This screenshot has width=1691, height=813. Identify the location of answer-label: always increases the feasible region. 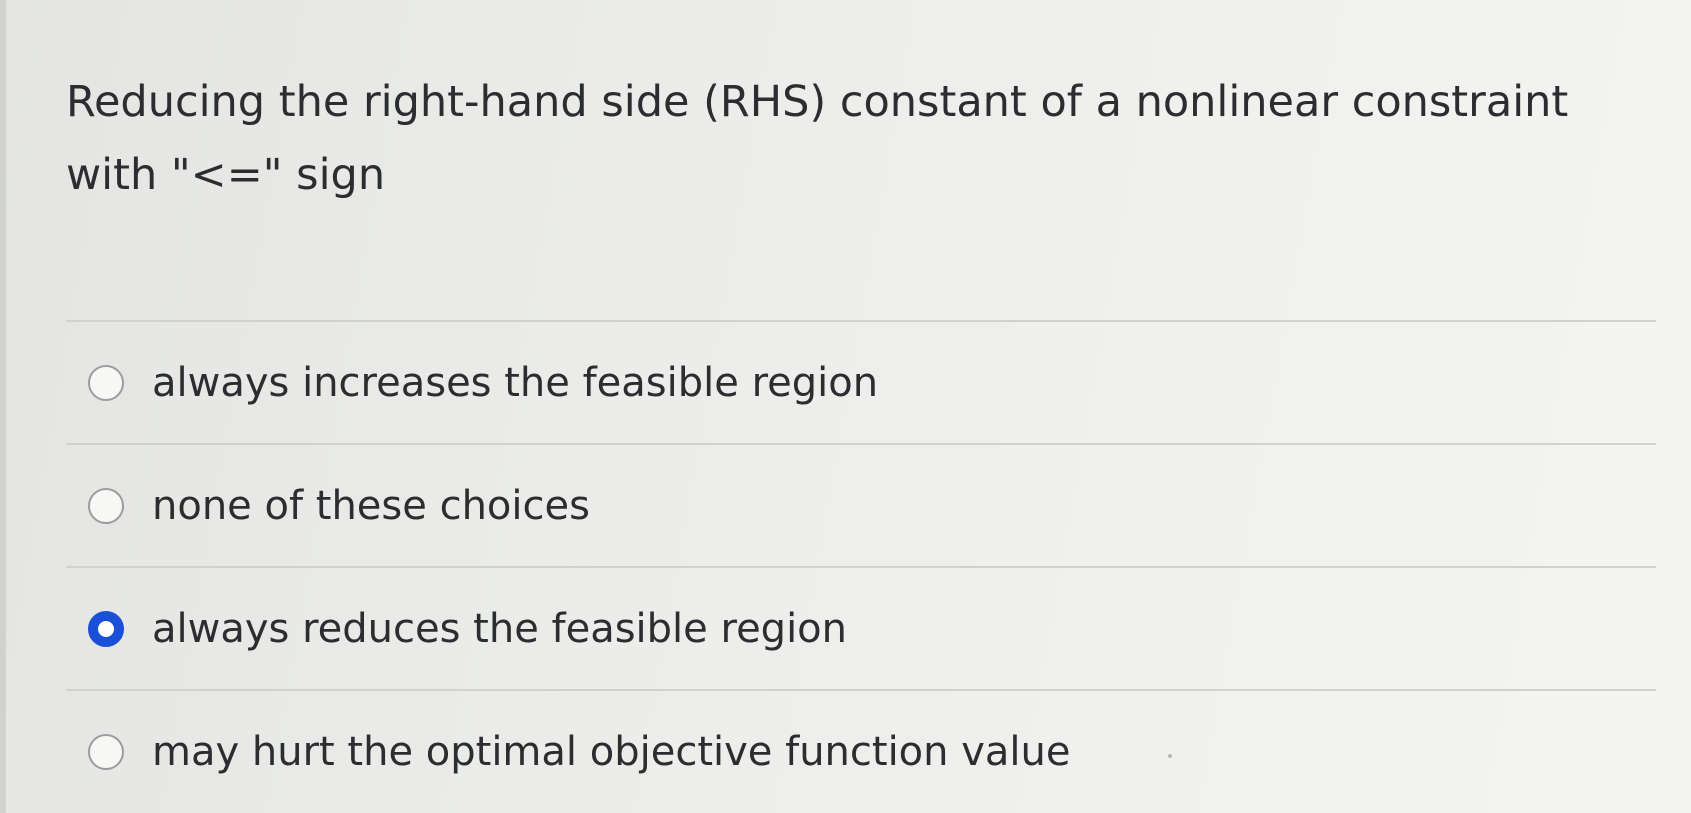
(515, 382).